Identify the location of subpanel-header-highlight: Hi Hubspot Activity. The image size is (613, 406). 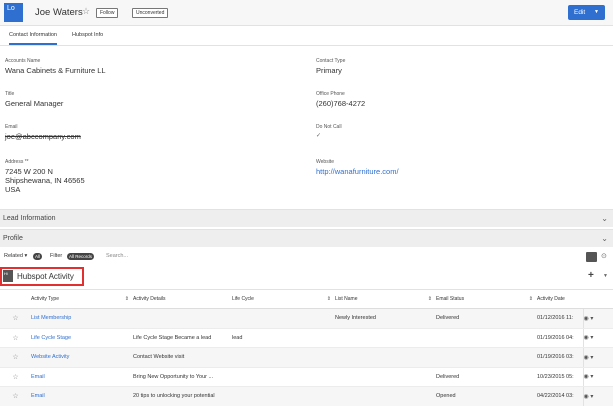
(42, 276).